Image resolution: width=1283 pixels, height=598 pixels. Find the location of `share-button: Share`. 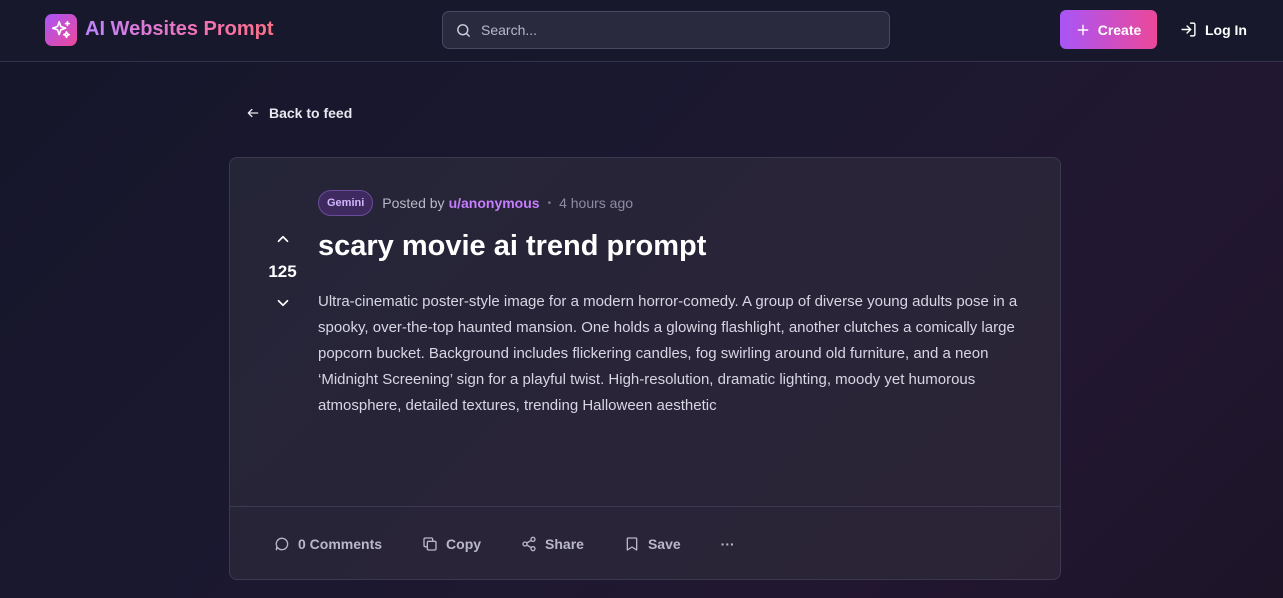

share-button: Share is located at coordinates (552, 544).